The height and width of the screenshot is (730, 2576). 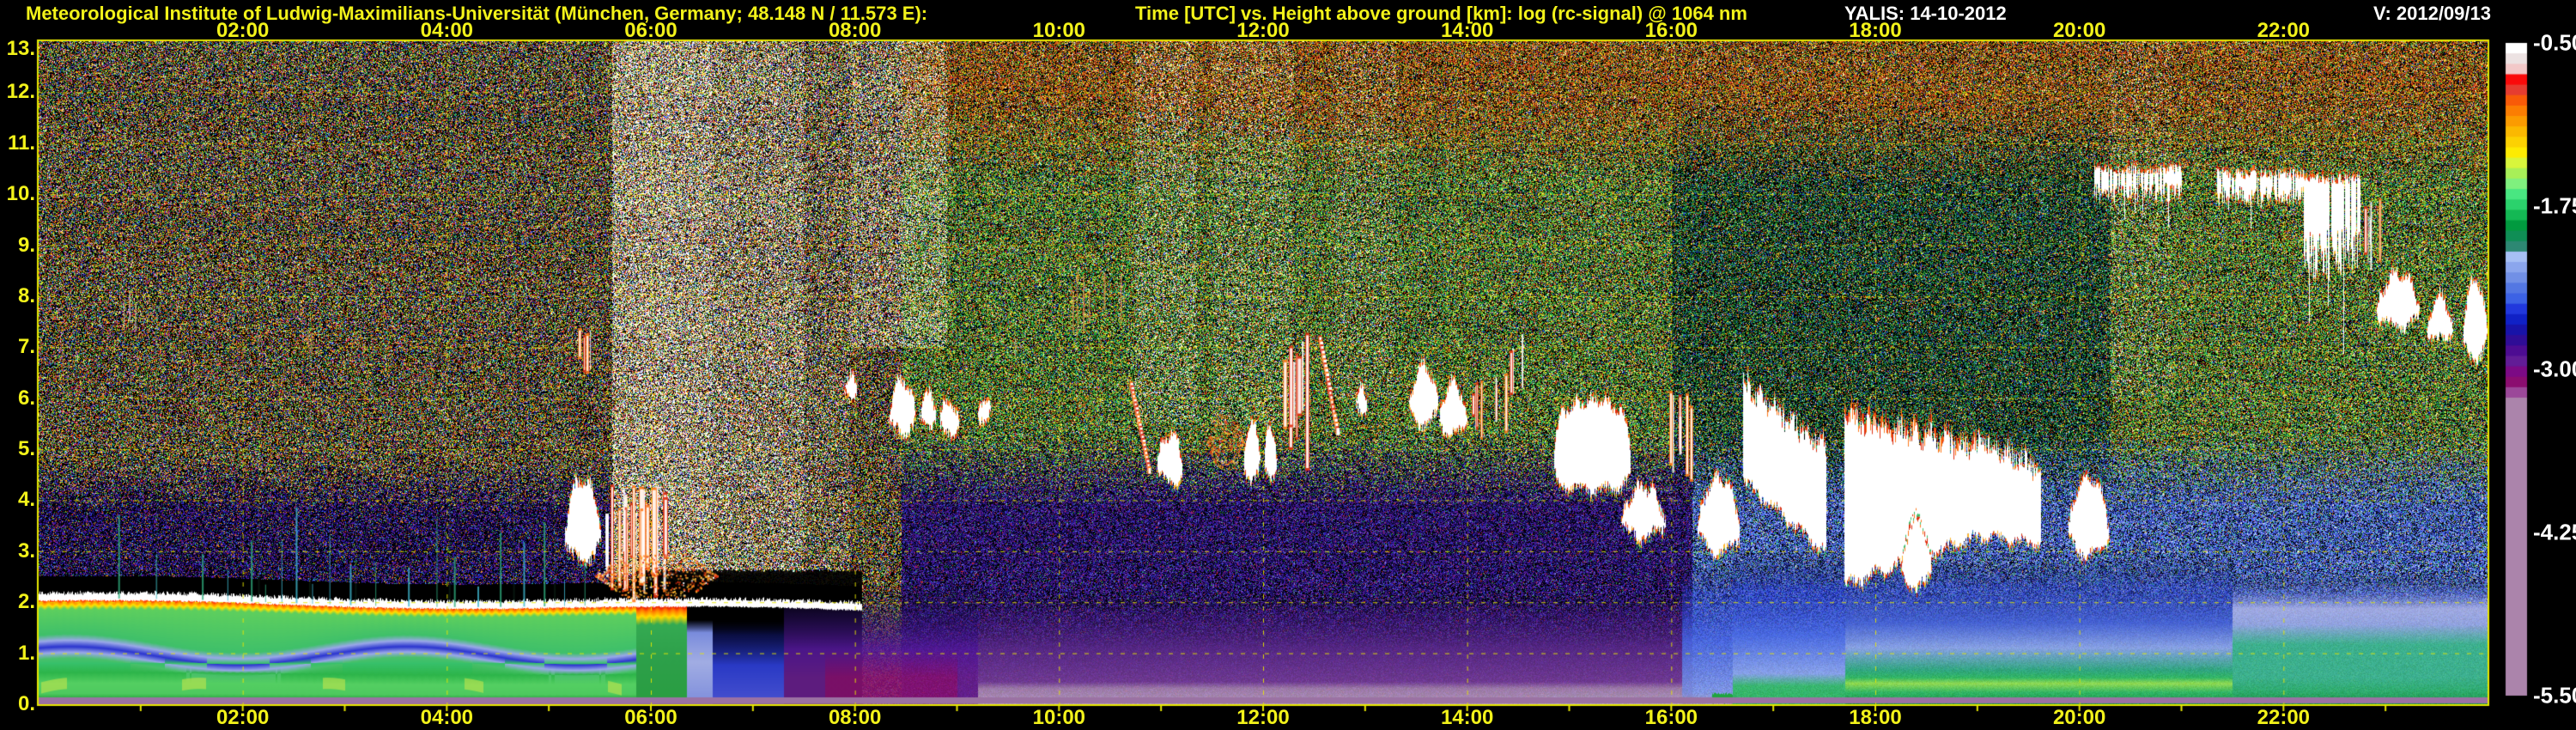 What do you see at coordinates (1059, 30) in the screenshot?
I see `x-tick-label-top: 10:00` at bounding box center [1059, 30].